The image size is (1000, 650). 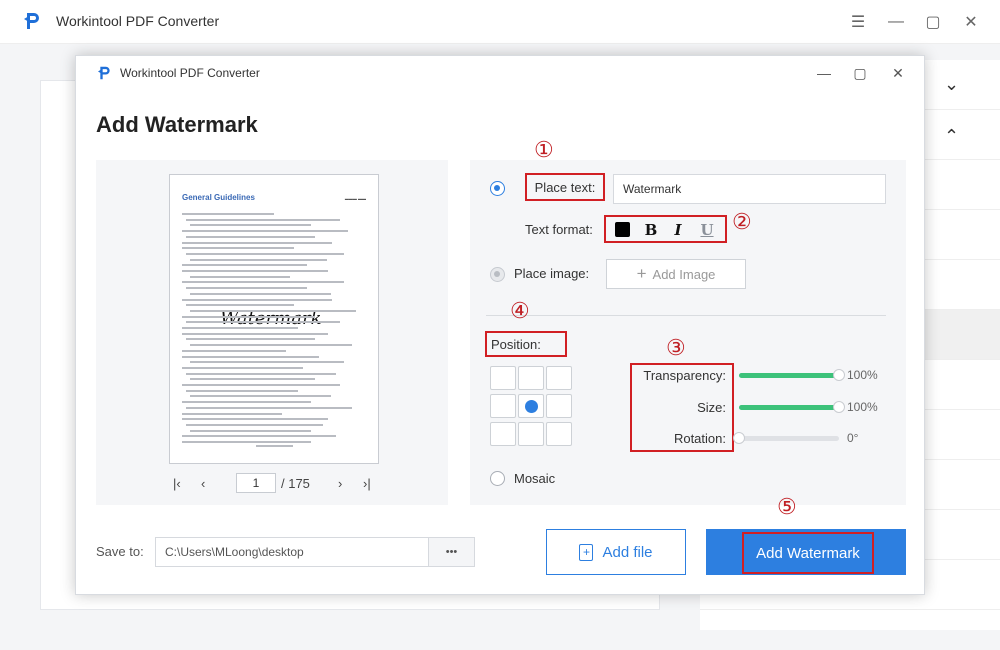 What do you see at coordinates (707, 230) in the screenshot?
I see `underline-button: U` at bounding box center [707, 230].